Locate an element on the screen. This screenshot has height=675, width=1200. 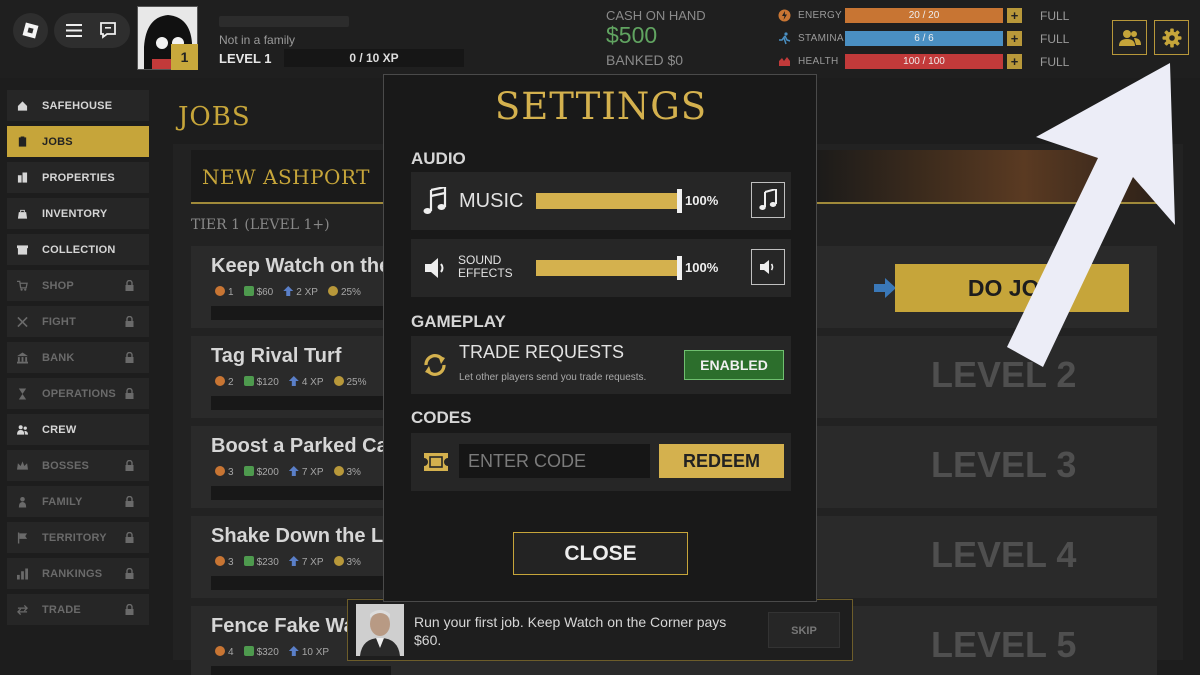
music-volume-slider is located at coordinates (609, 201).